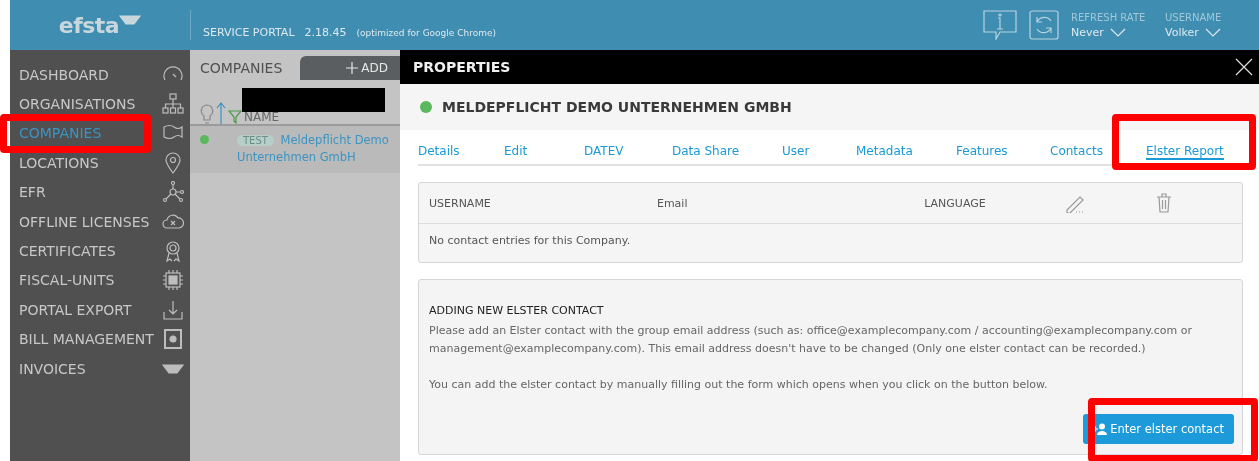  What do you see at coordinates (173, 162) in the screenshot?
I see `map-pin-icon` at bounding box center [173, 162].